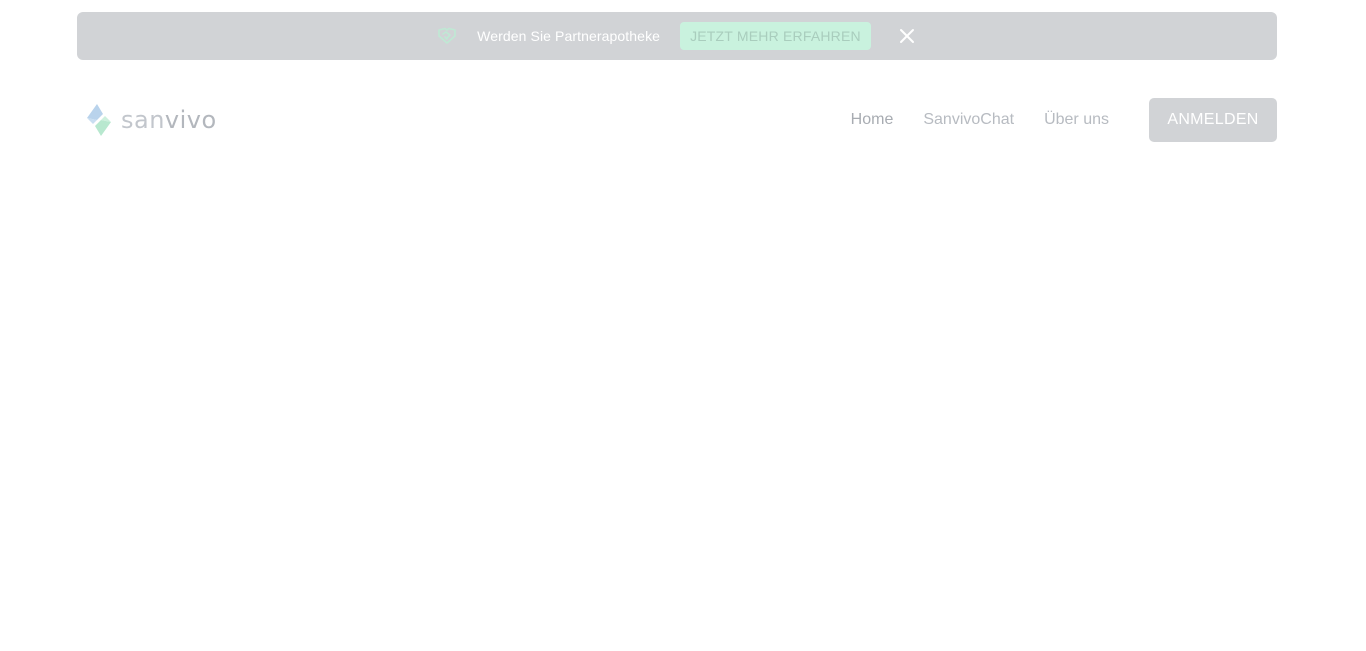  I want to click on logo-wordmark: sanvivo, so click(169, 120).